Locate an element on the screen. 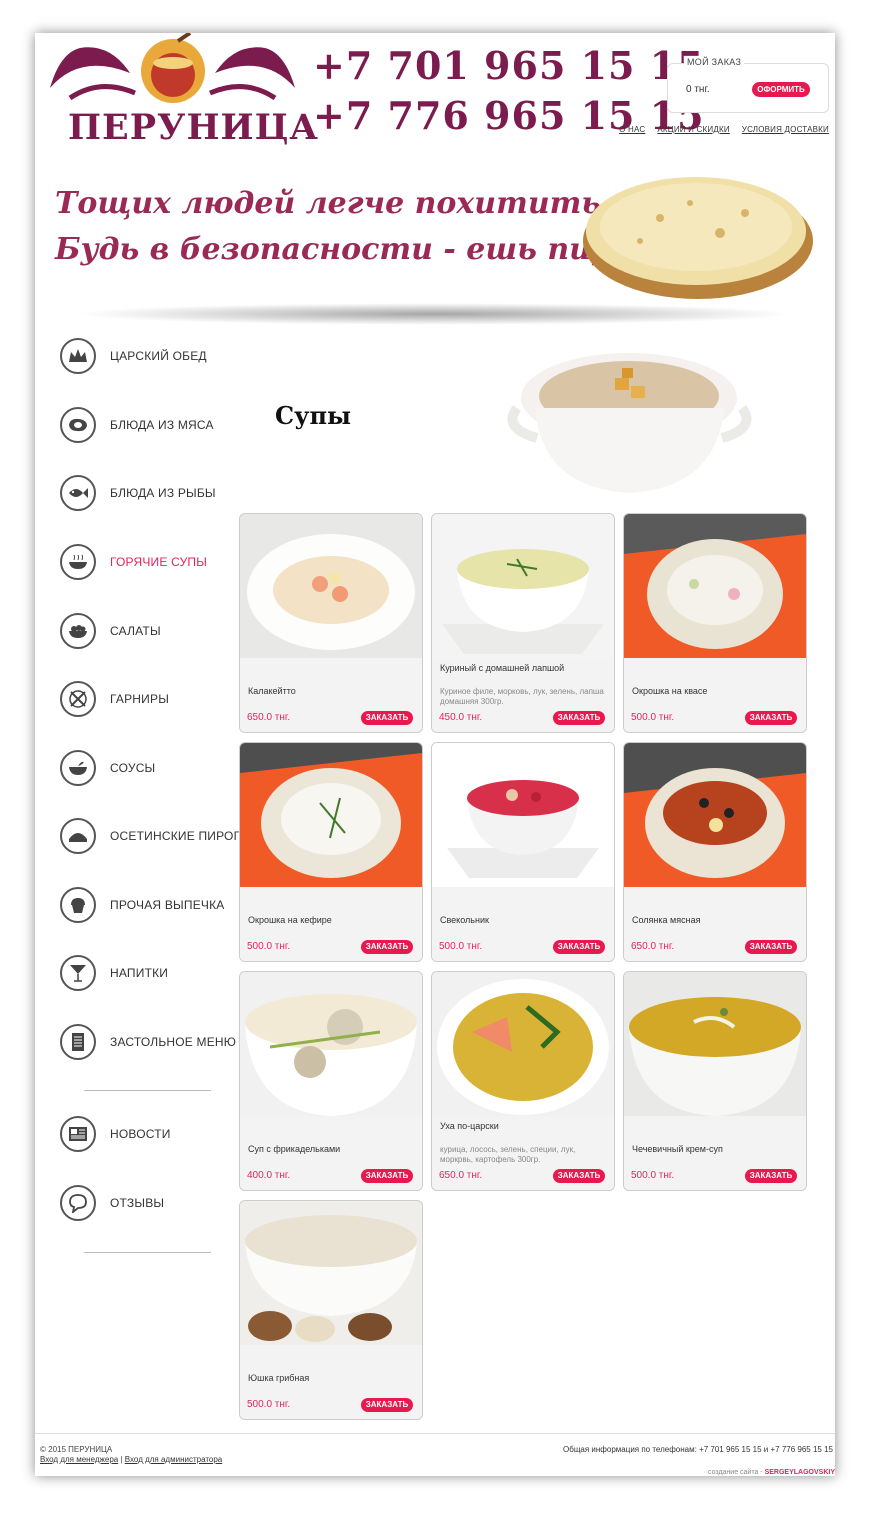 This screenshot has width=871, height=1514. sidebar-item-meat: БЛЮДА ИЗ МЯСА is located at coordinates (137, 425).